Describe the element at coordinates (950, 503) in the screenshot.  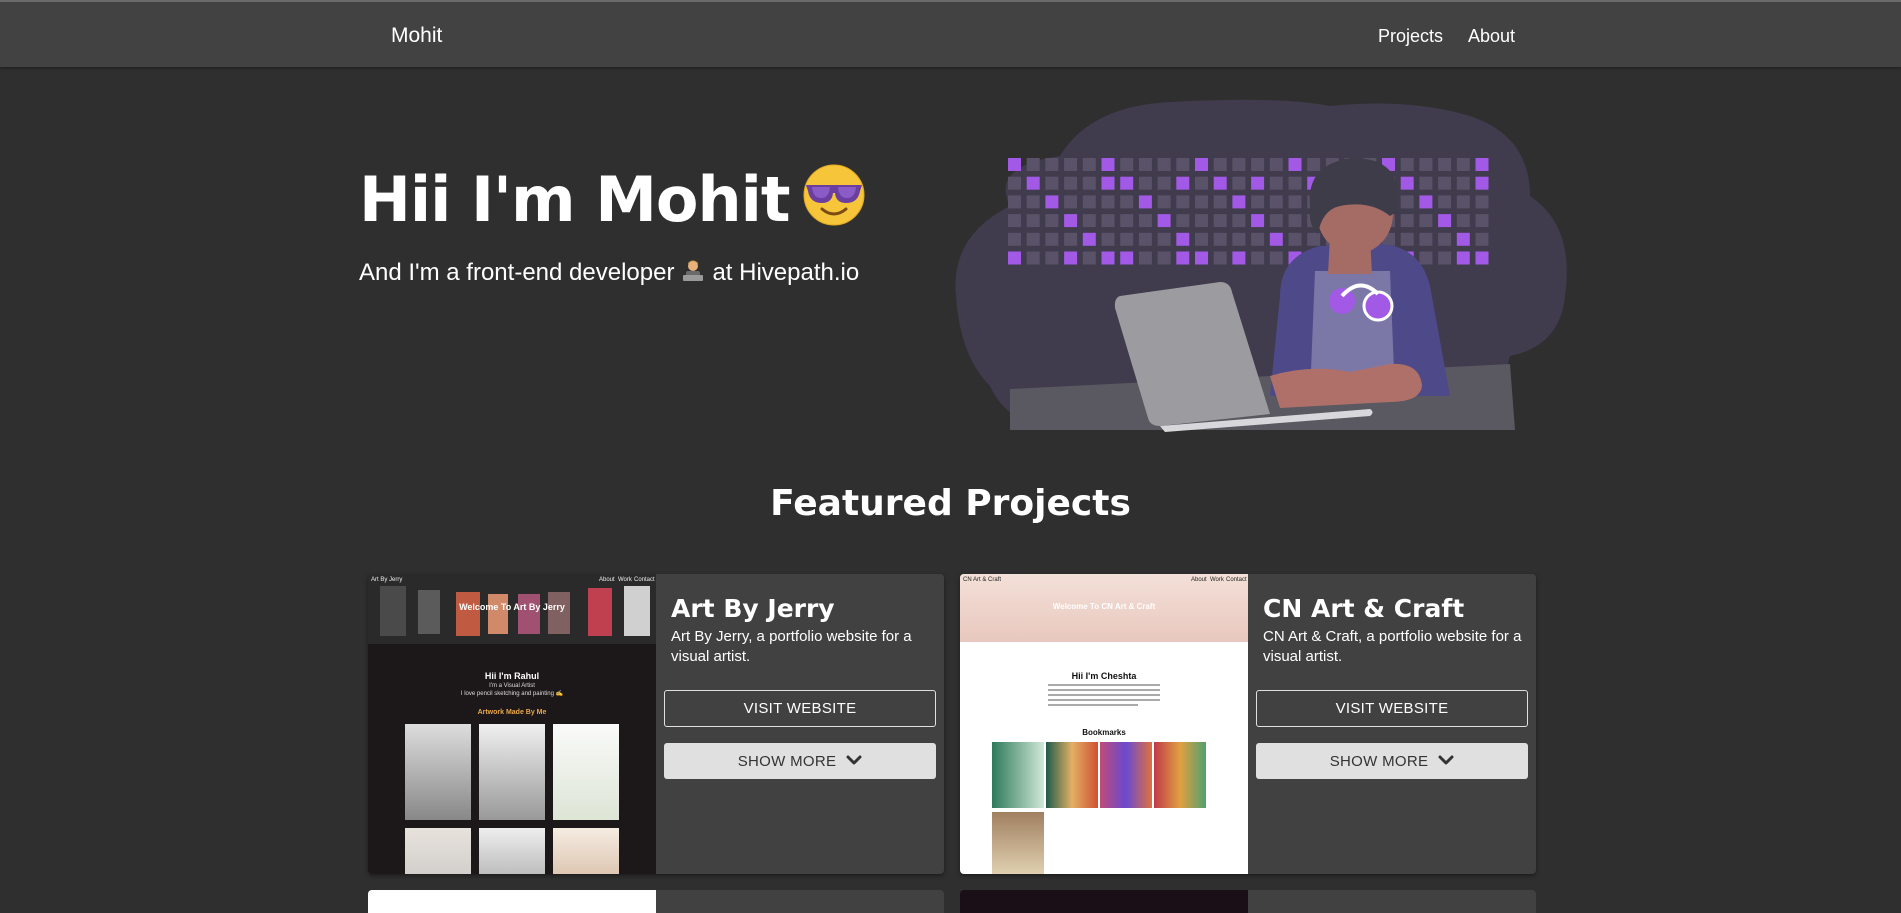
I see `section-title: Featured Projects` at that location.